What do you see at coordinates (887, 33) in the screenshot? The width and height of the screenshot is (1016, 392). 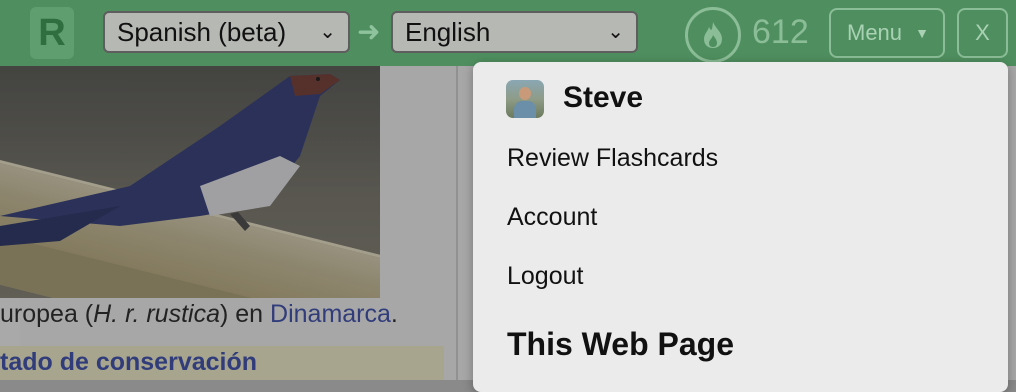 I see `menu-button: Menu ▼` at bounding box center [887, 33].